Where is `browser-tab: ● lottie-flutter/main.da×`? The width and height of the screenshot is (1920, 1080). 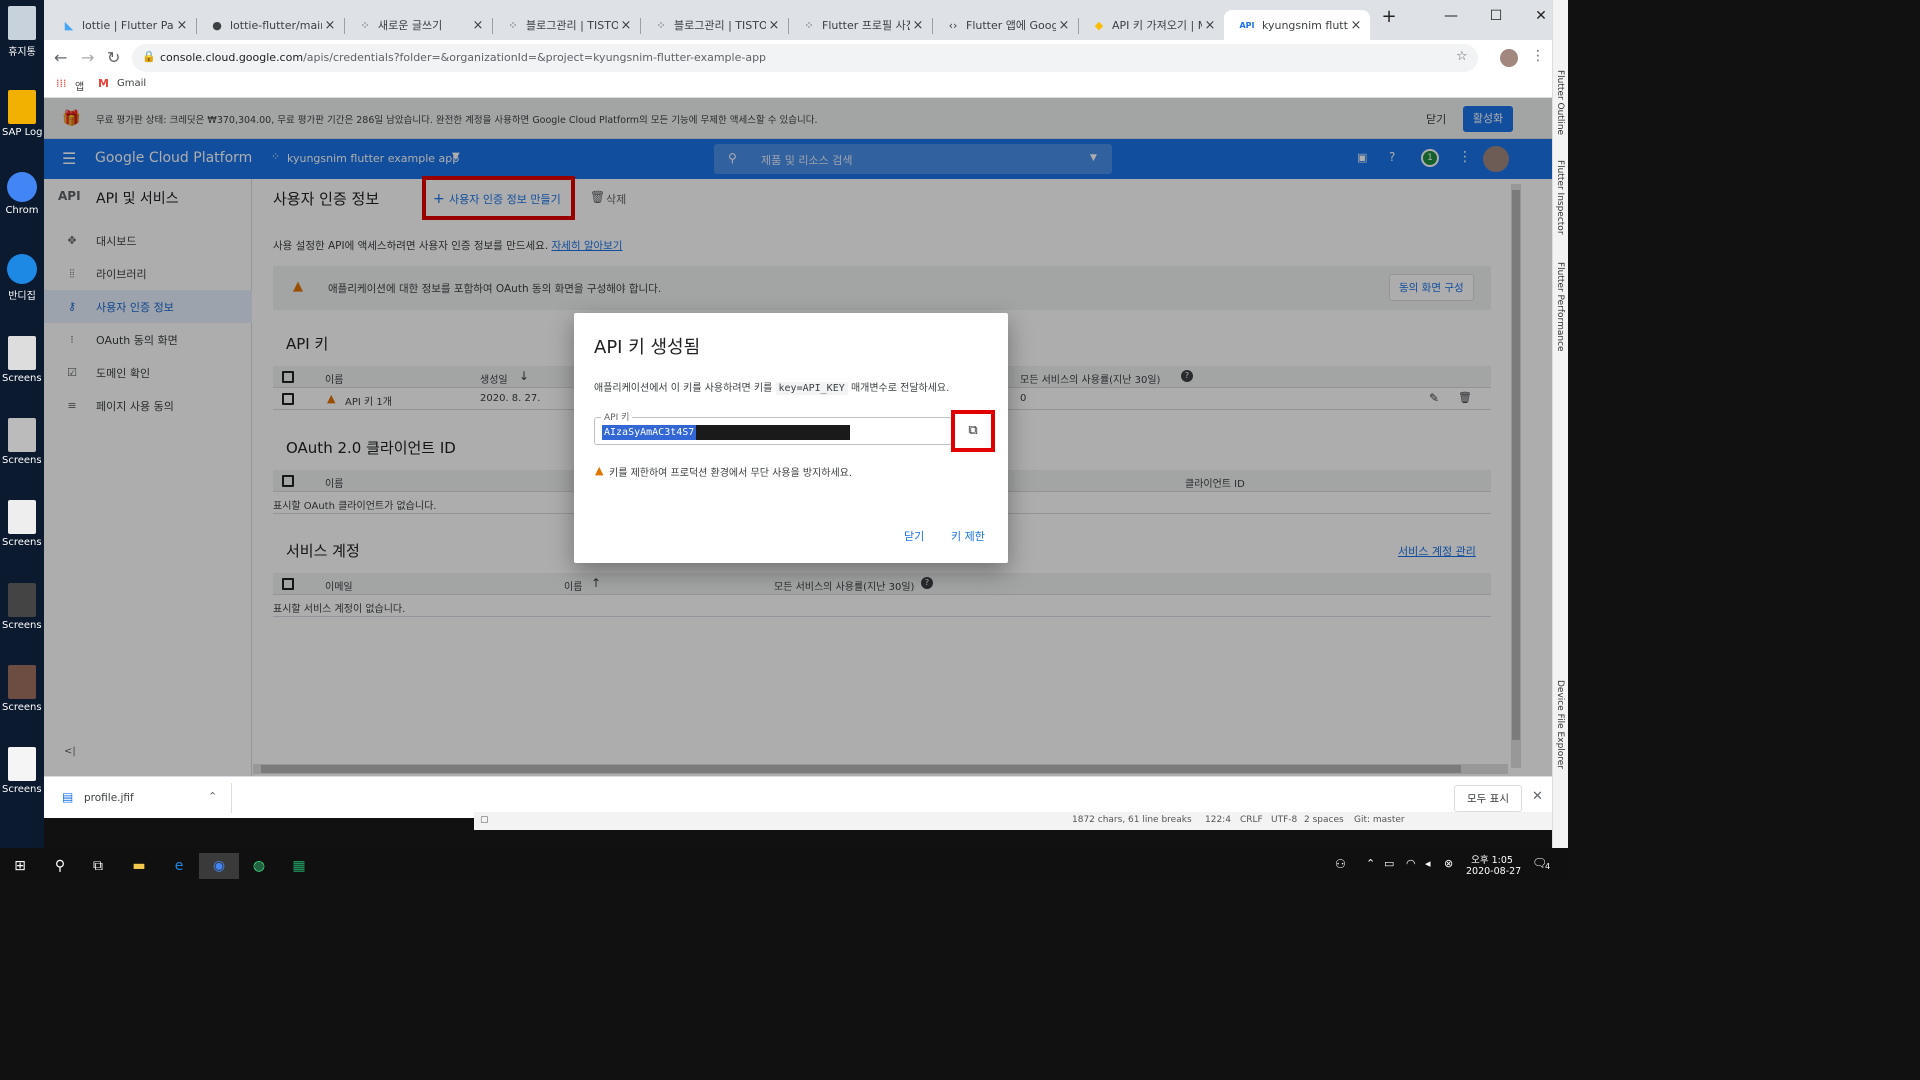
browser-tab: ● lottie-flutter/main.da× is located at coordinates (270, 25).